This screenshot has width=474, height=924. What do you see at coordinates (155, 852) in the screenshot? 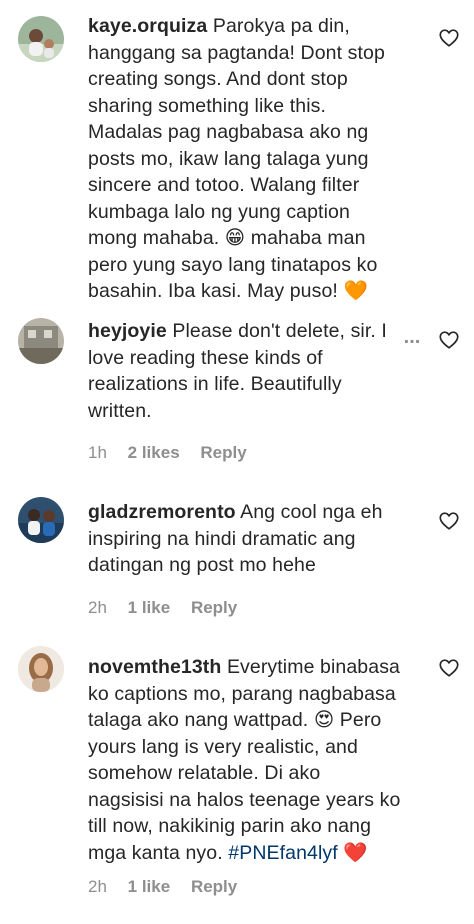
I see `comment-text-line: mga kanta nyo.` at bounding box center [155, 852].